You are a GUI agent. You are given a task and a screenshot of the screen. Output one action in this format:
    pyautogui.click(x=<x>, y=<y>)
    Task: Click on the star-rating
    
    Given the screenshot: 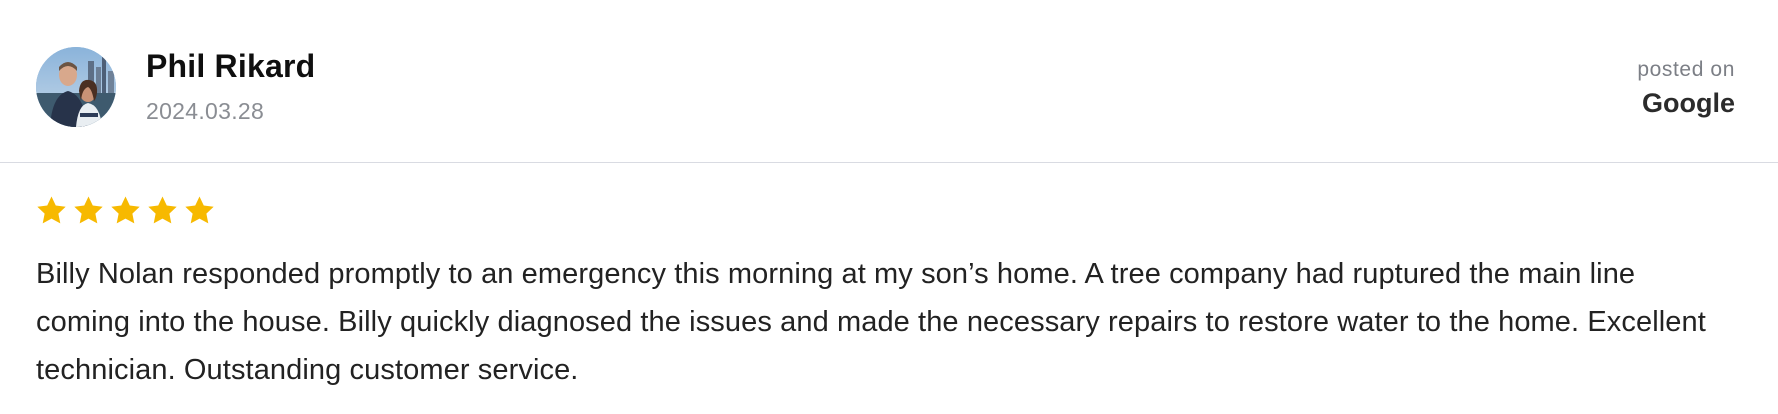 What is the action you would take?
    pyautogui.click(x=125, y=211)
    